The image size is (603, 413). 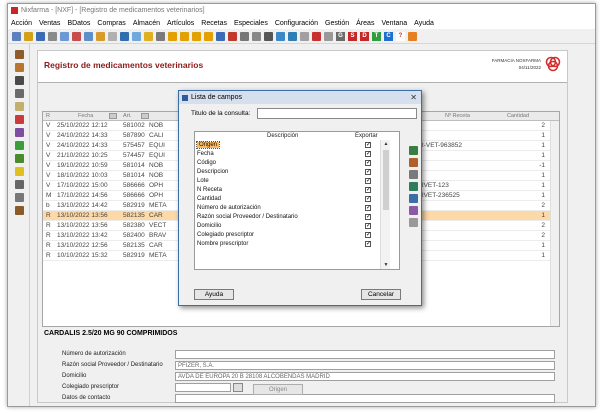 What do you see at coordinates (76, 36) in the screenshot?
I see `cut-icon` at bounding box center [76, 36].